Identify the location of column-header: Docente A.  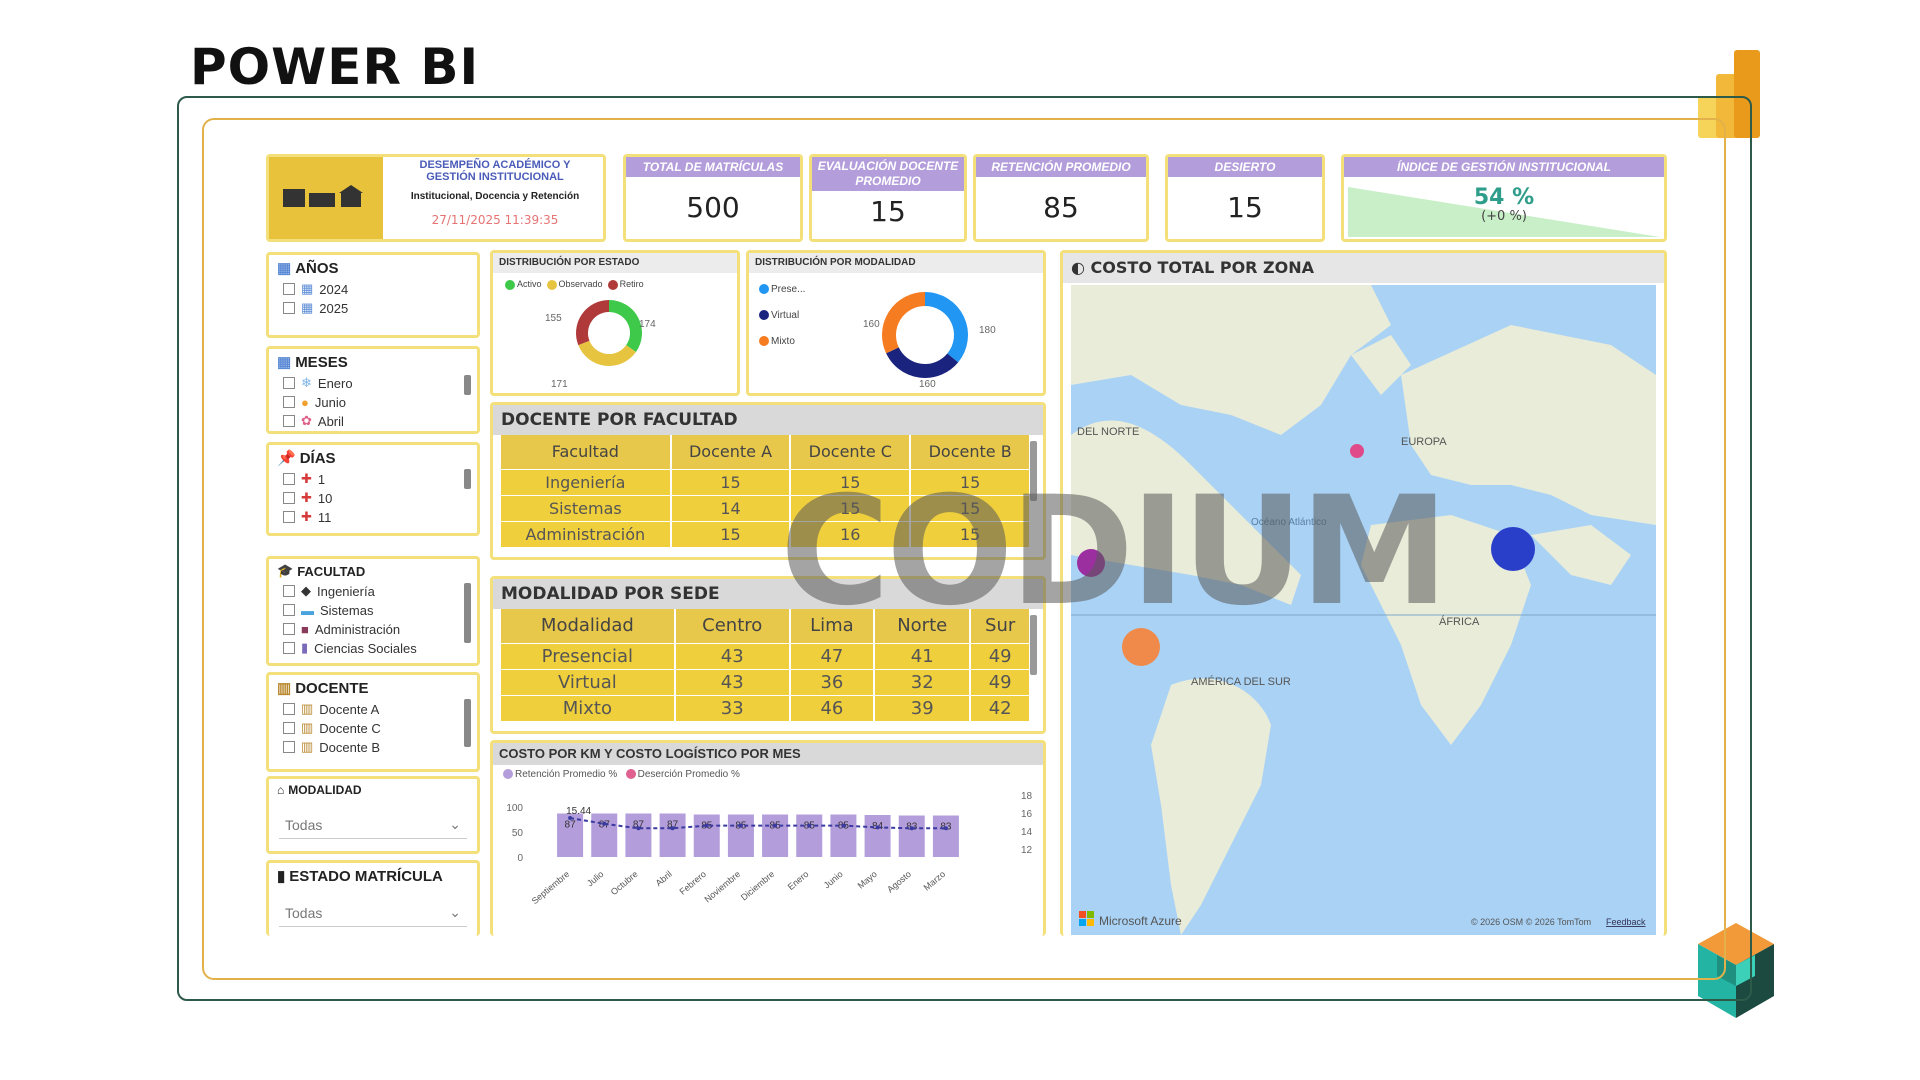
(731, 452).